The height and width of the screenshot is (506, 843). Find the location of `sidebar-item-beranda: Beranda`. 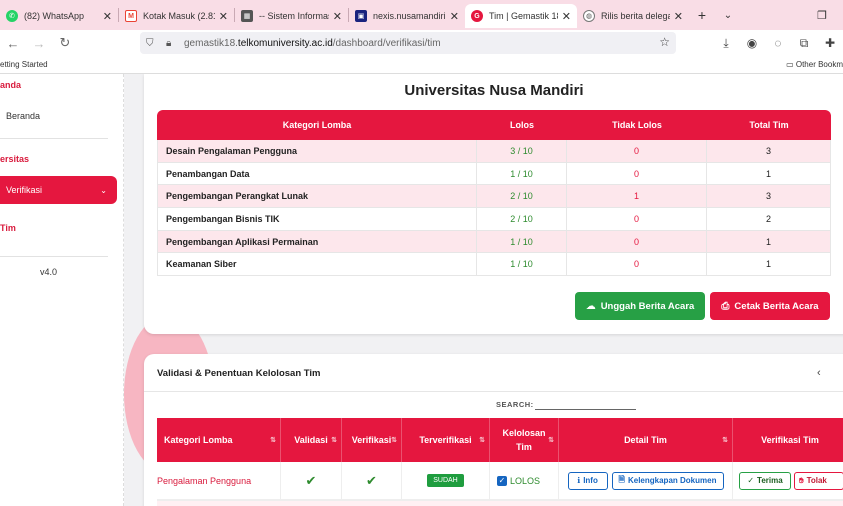

sidebar-item-beranda: Beranda is located at coordinates (23, 116).